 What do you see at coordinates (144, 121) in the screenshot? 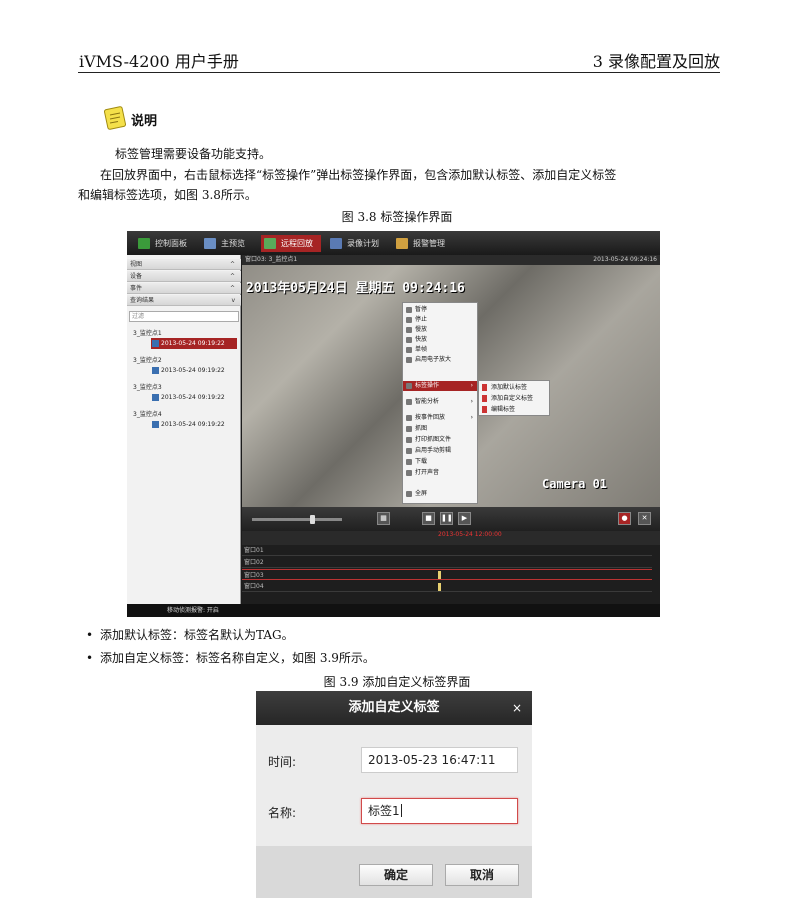
I see `note-label: 说明` at bounding box center [144, 121].